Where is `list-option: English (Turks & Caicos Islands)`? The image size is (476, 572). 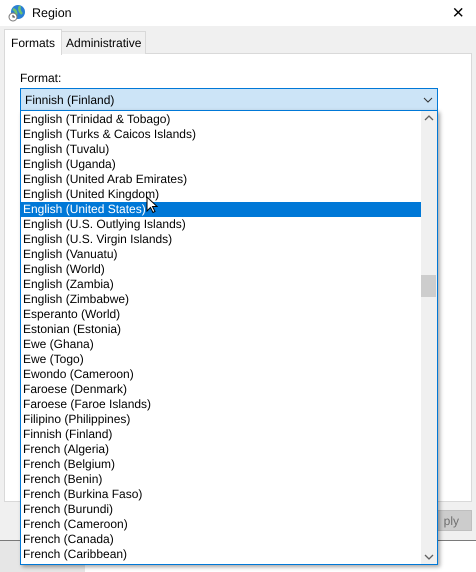
list-option: English (Turks & Caicos Islands) is located at coordinates (221, 134).